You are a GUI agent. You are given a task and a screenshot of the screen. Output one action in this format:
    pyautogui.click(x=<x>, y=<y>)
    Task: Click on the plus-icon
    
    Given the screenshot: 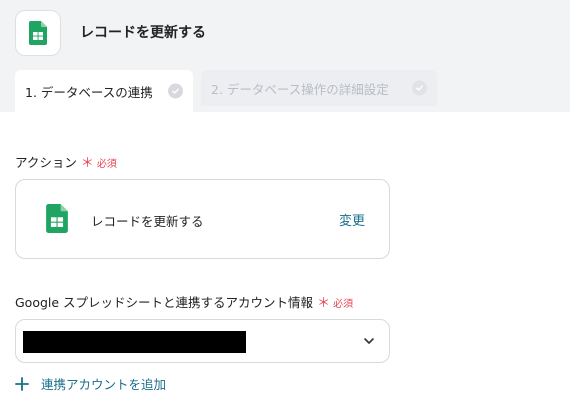 What is the action you would take?
    pyautogui.click(x=22, y=383)
    